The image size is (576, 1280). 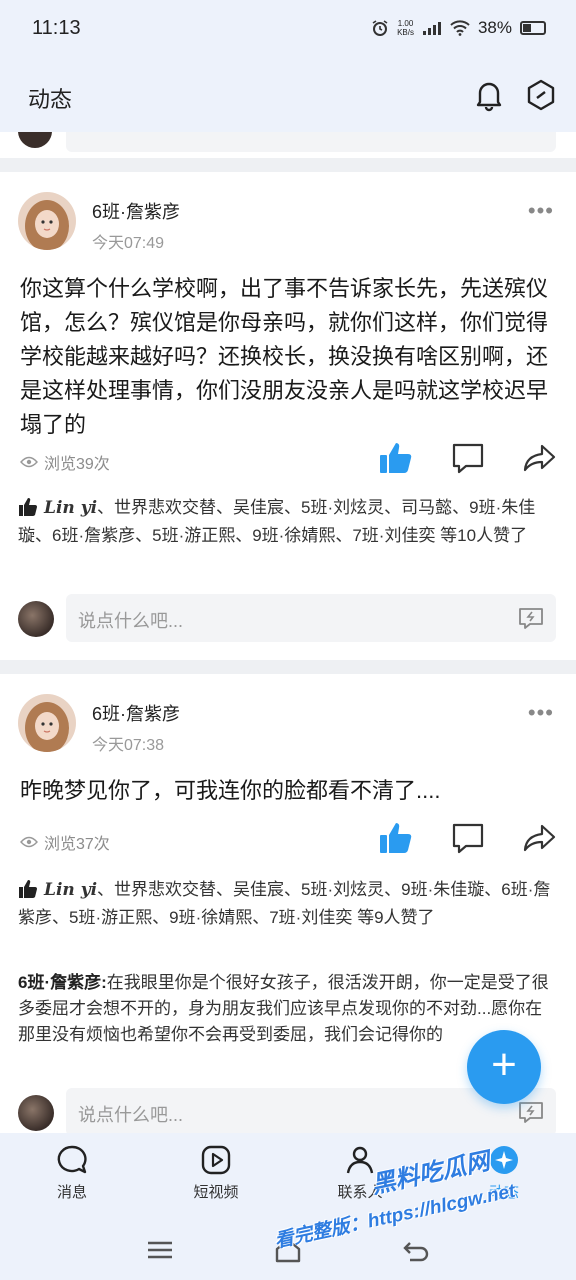 What do you see at coordinates (56, 28) in the screenshot?
I see `status-time: 11:13` at bounding box center [56, 28].